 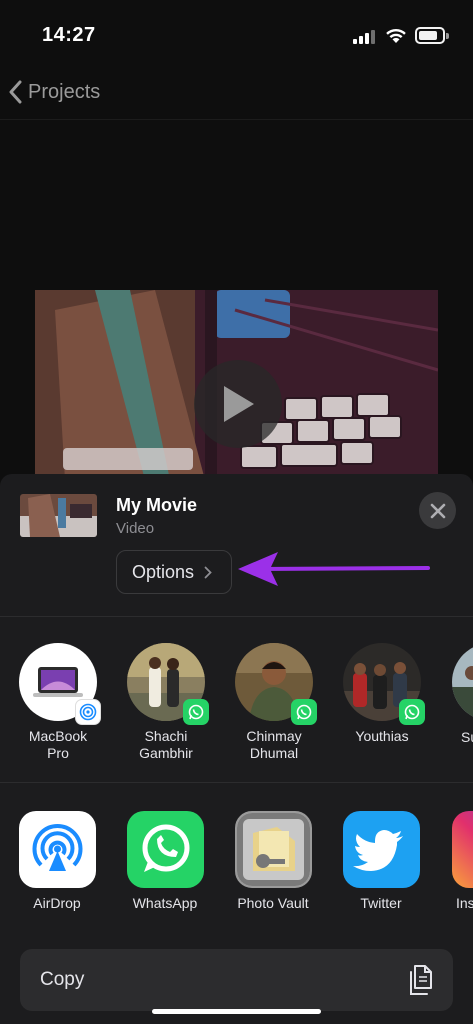 I want to click on battery-icon, so click(x=432, y=35).